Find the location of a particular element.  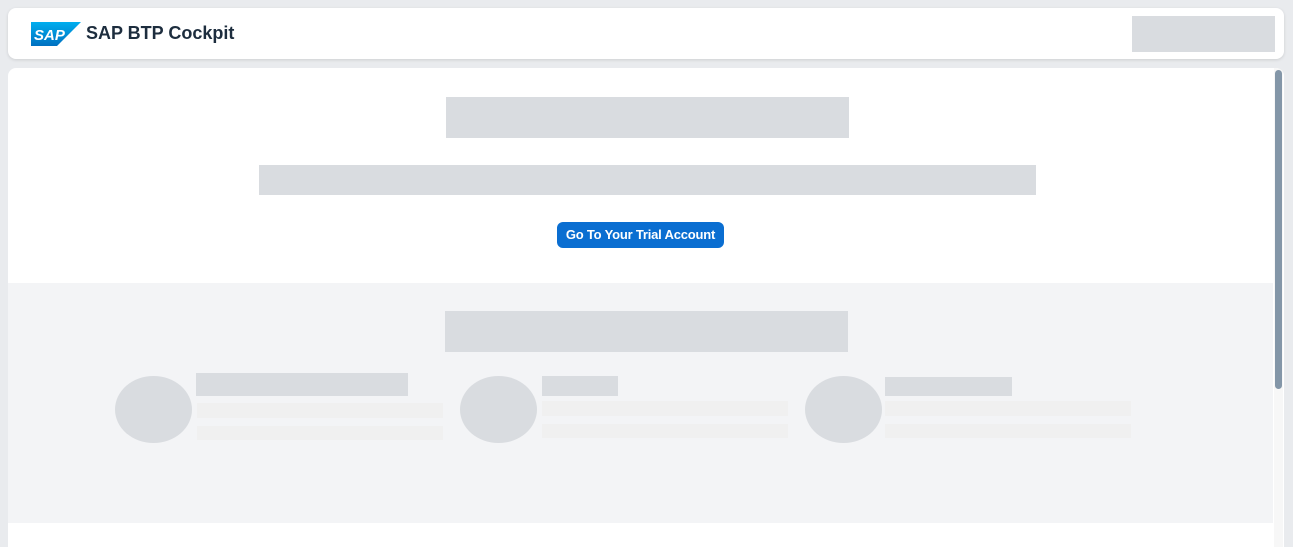

section-title-placeholder is located at coordinates (646, 331).